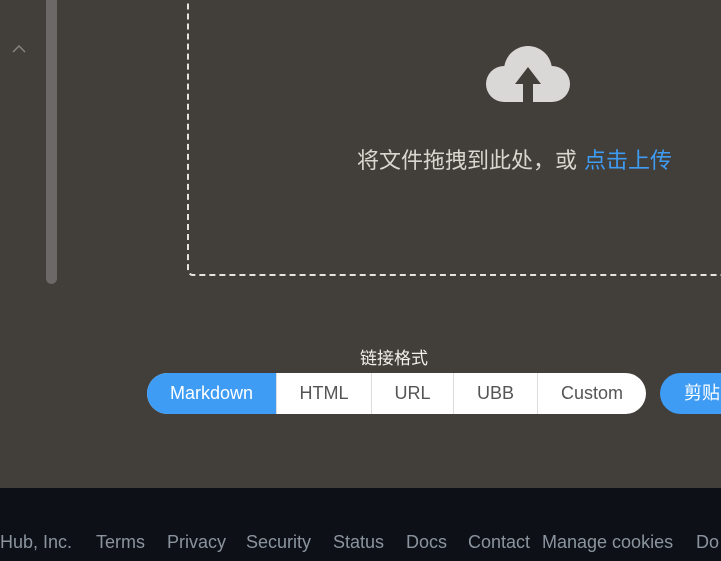  I want to click on link-format-group: Markdown HTML URL UBB Custom, so click(396, 393).